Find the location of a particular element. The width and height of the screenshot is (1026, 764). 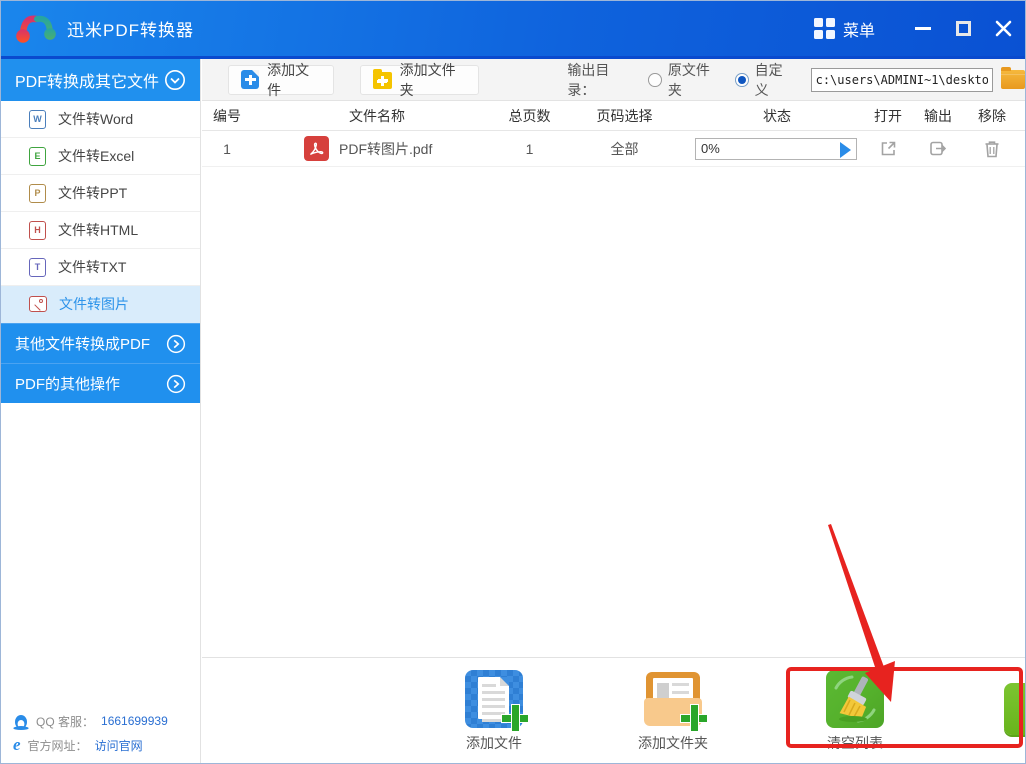

add-file-action: 添加文件 is located at coordinates (494, 711).